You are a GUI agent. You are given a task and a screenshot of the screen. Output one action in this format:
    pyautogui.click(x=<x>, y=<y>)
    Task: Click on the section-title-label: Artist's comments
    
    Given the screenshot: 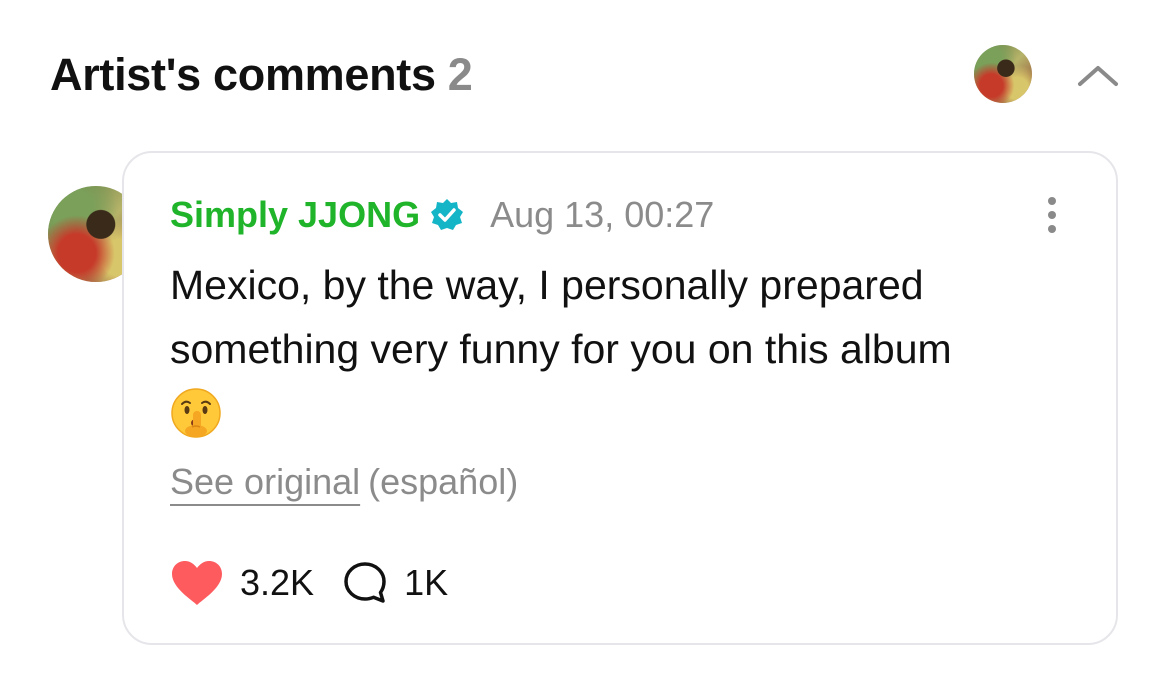 What is the action you would take?
    pyautogui.click(x=243, y=74)
    